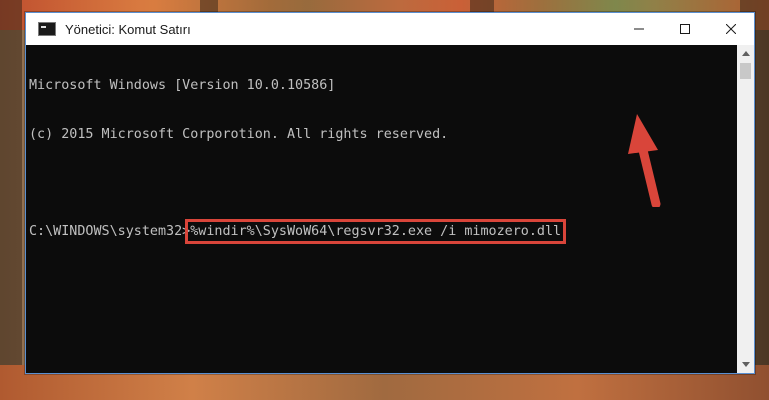  I want to click on close-icon, so click(731, 29).